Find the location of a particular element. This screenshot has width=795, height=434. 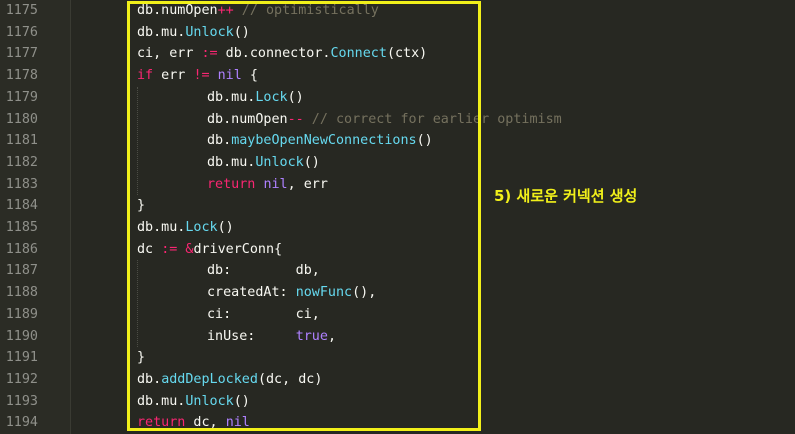

line-number: 1180 is located at coordinates (21, 119).